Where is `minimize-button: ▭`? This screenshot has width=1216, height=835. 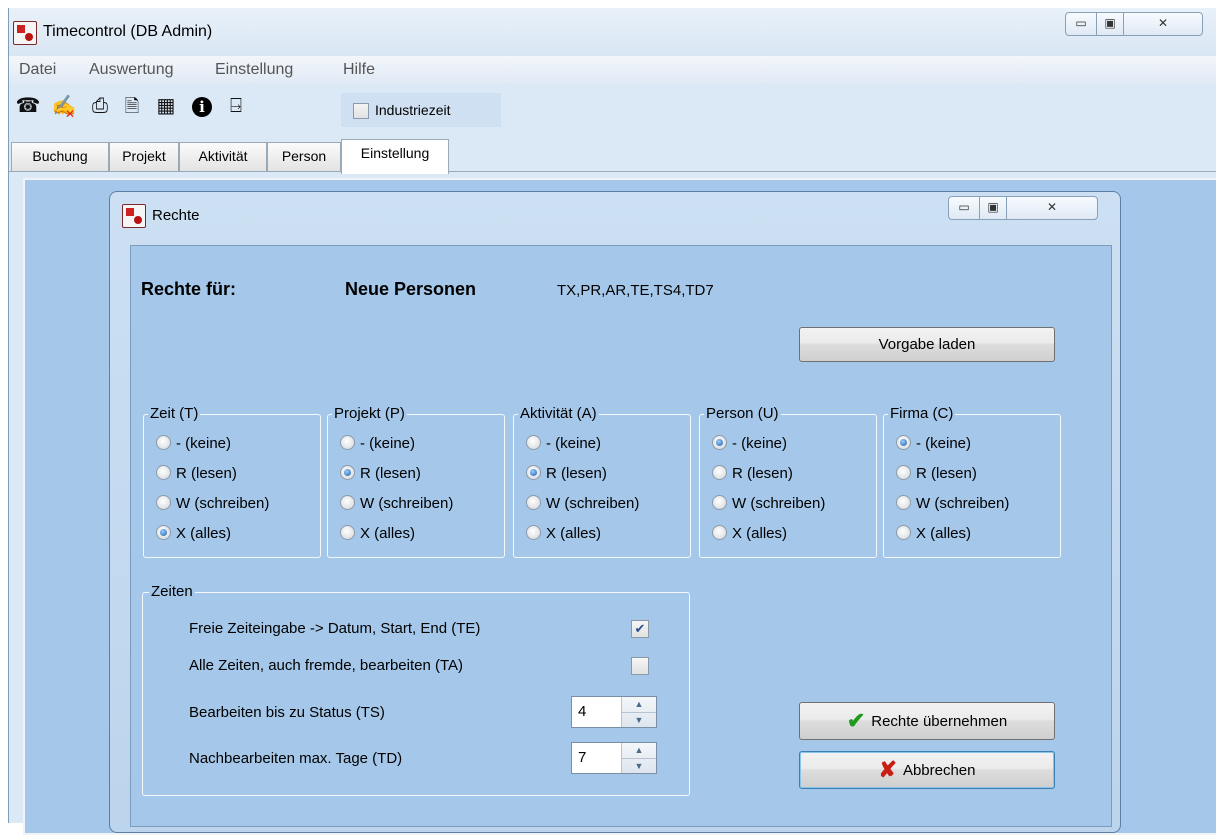
minimize-button: ▭ is located at coordinates (1081, 24).